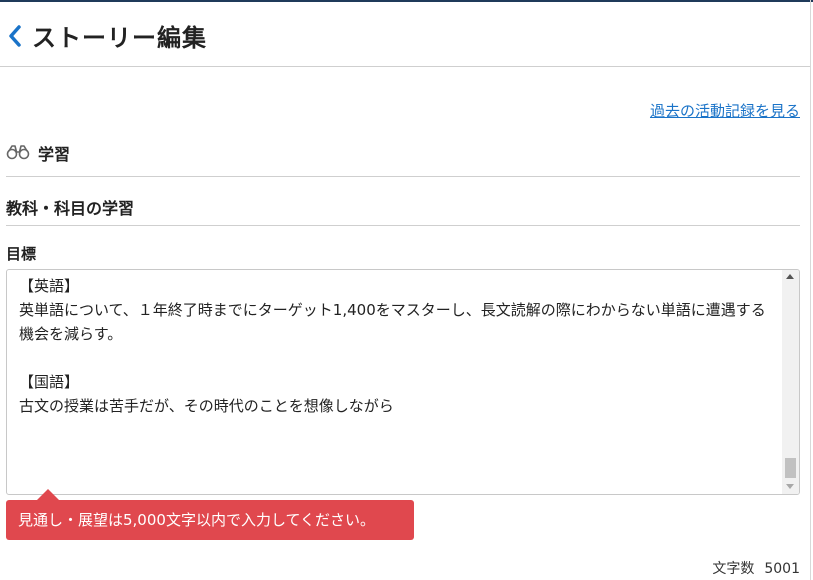 The image size is (813, 580). What do you see at coordinates (810, 290) in the screenshot?
I see `right-border` at bounding box center [810, 290].